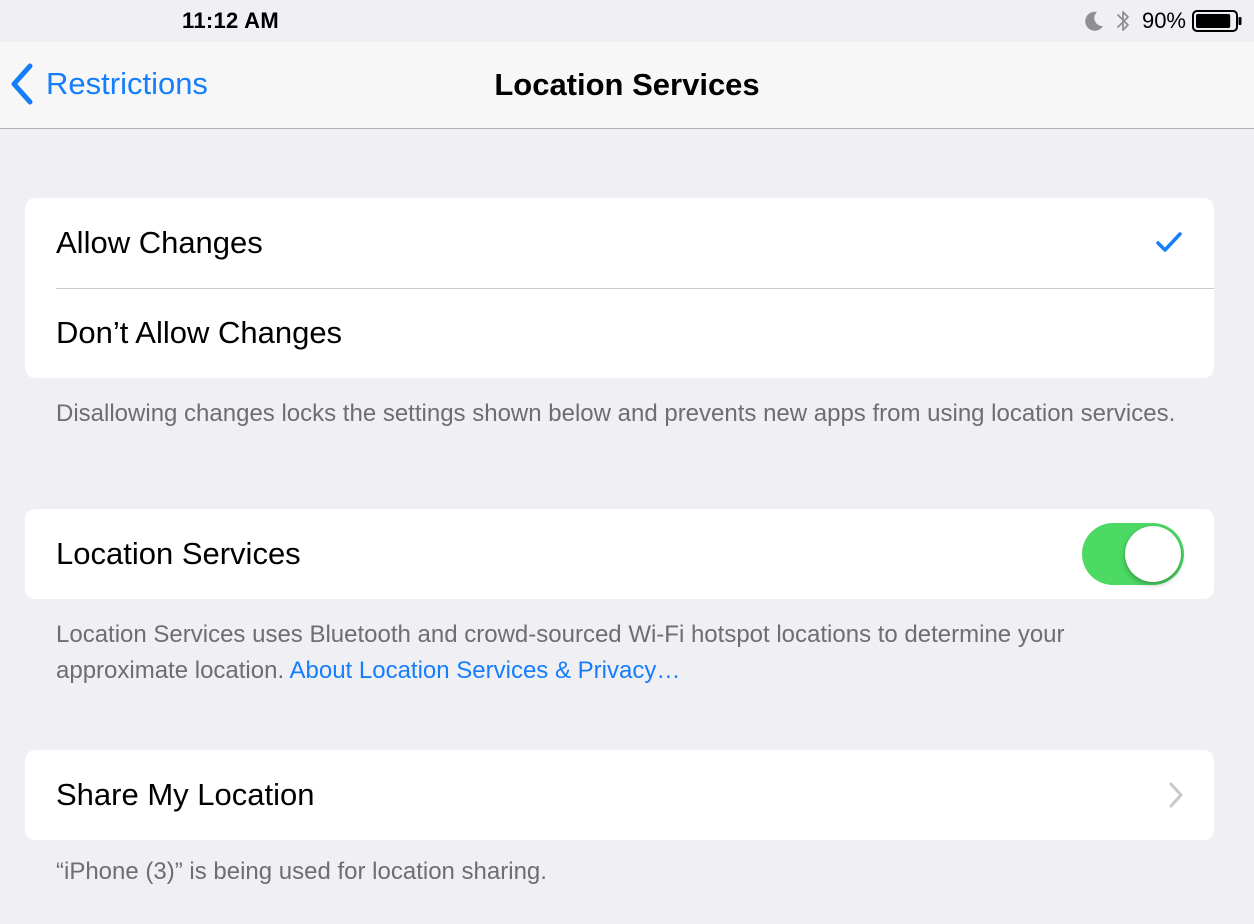 This screenshot has width=1254, height=924. I want to click on location-services-label: Location Services, so click(178, 553).